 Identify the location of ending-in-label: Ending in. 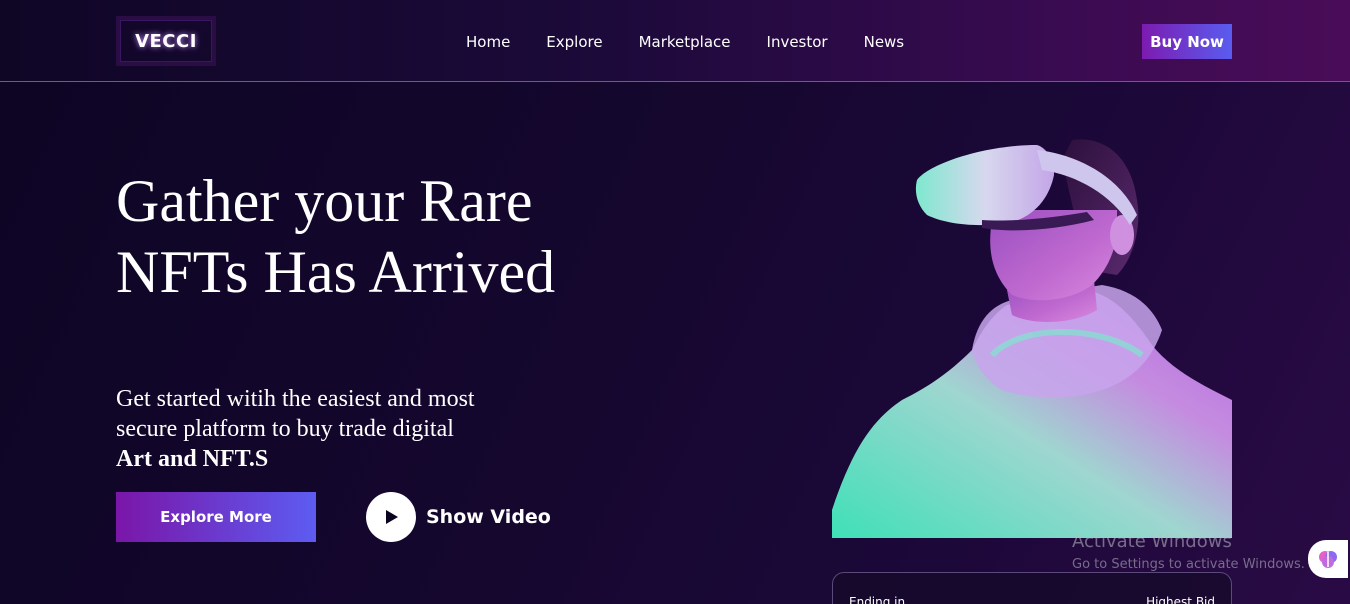
(877, 599).